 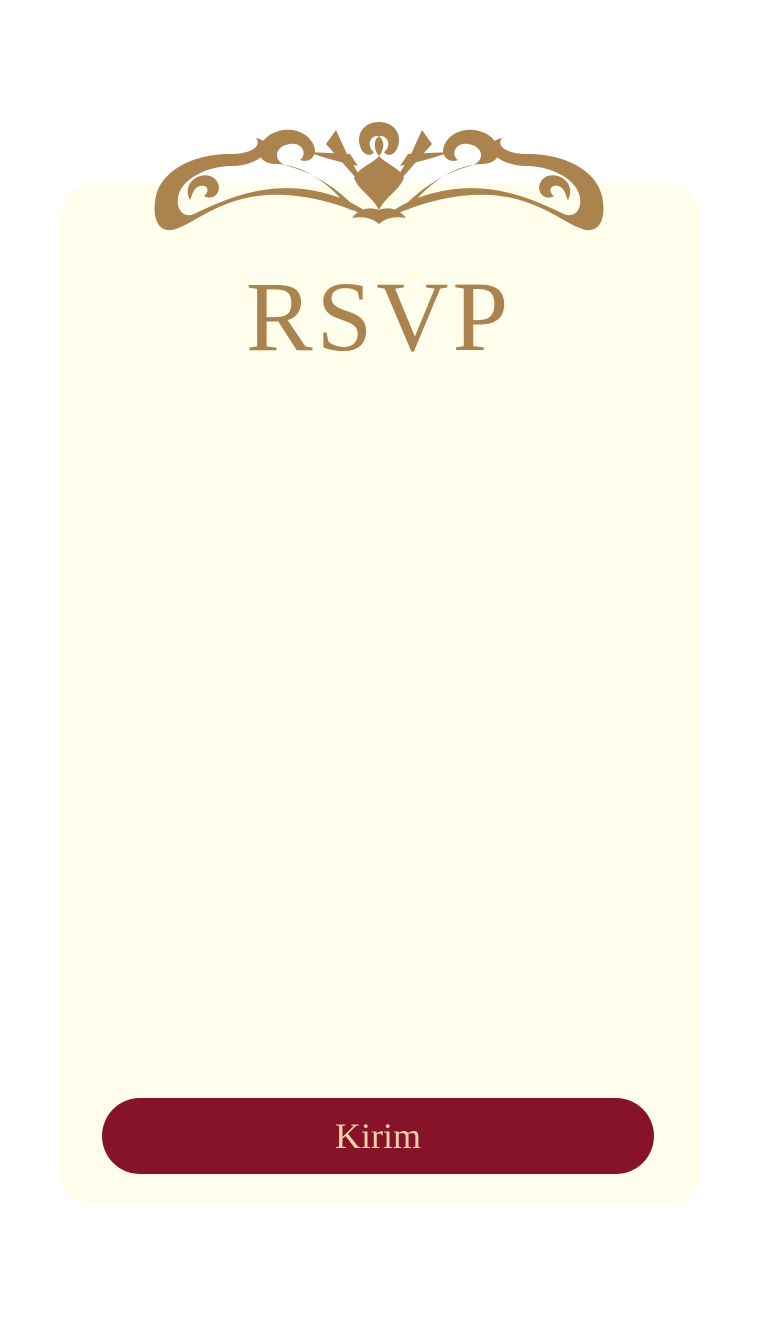 I want to click on submit-button: Kirim, so click(x=378, y=1136).